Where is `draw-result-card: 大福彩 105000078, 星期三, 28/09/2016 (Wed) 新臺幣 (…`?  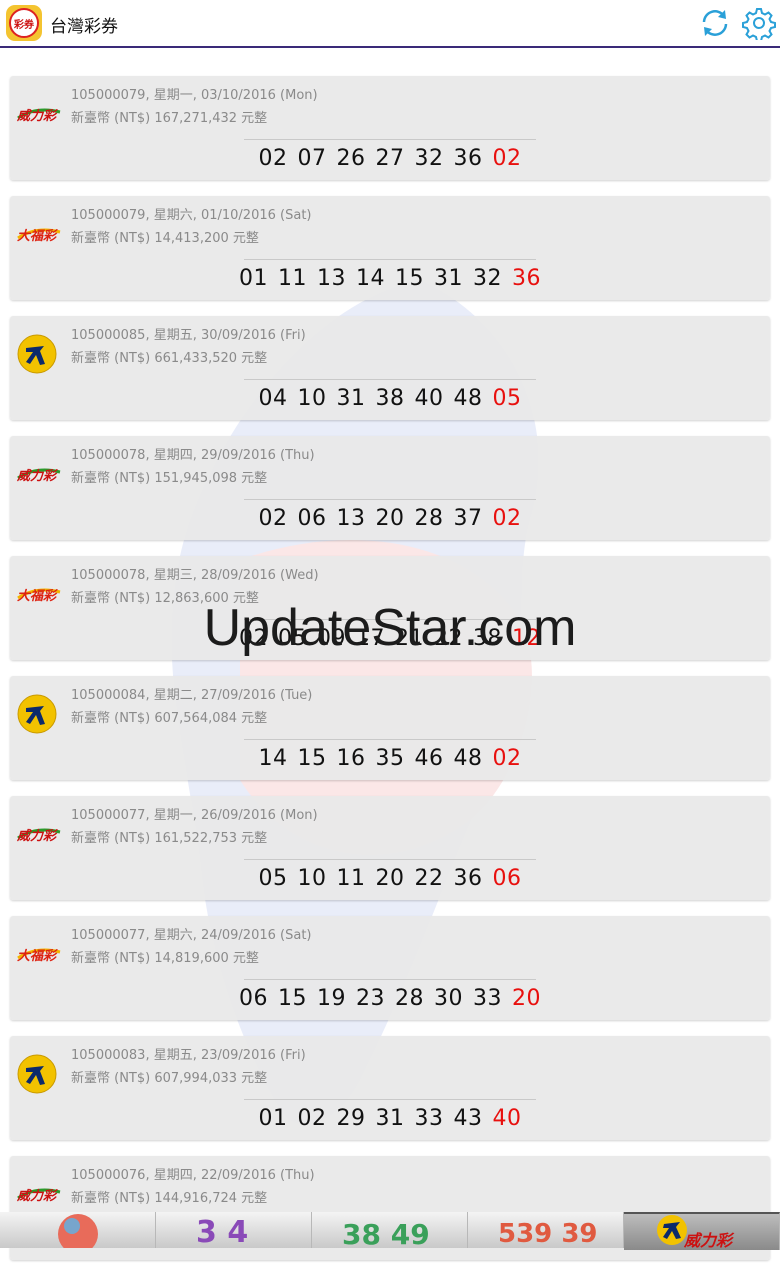 draw-result-card: 大福彩 105000078, 星期三, 28/09/2016 (Wed) 新臺幣 (… is located at coordinates (390, 608).